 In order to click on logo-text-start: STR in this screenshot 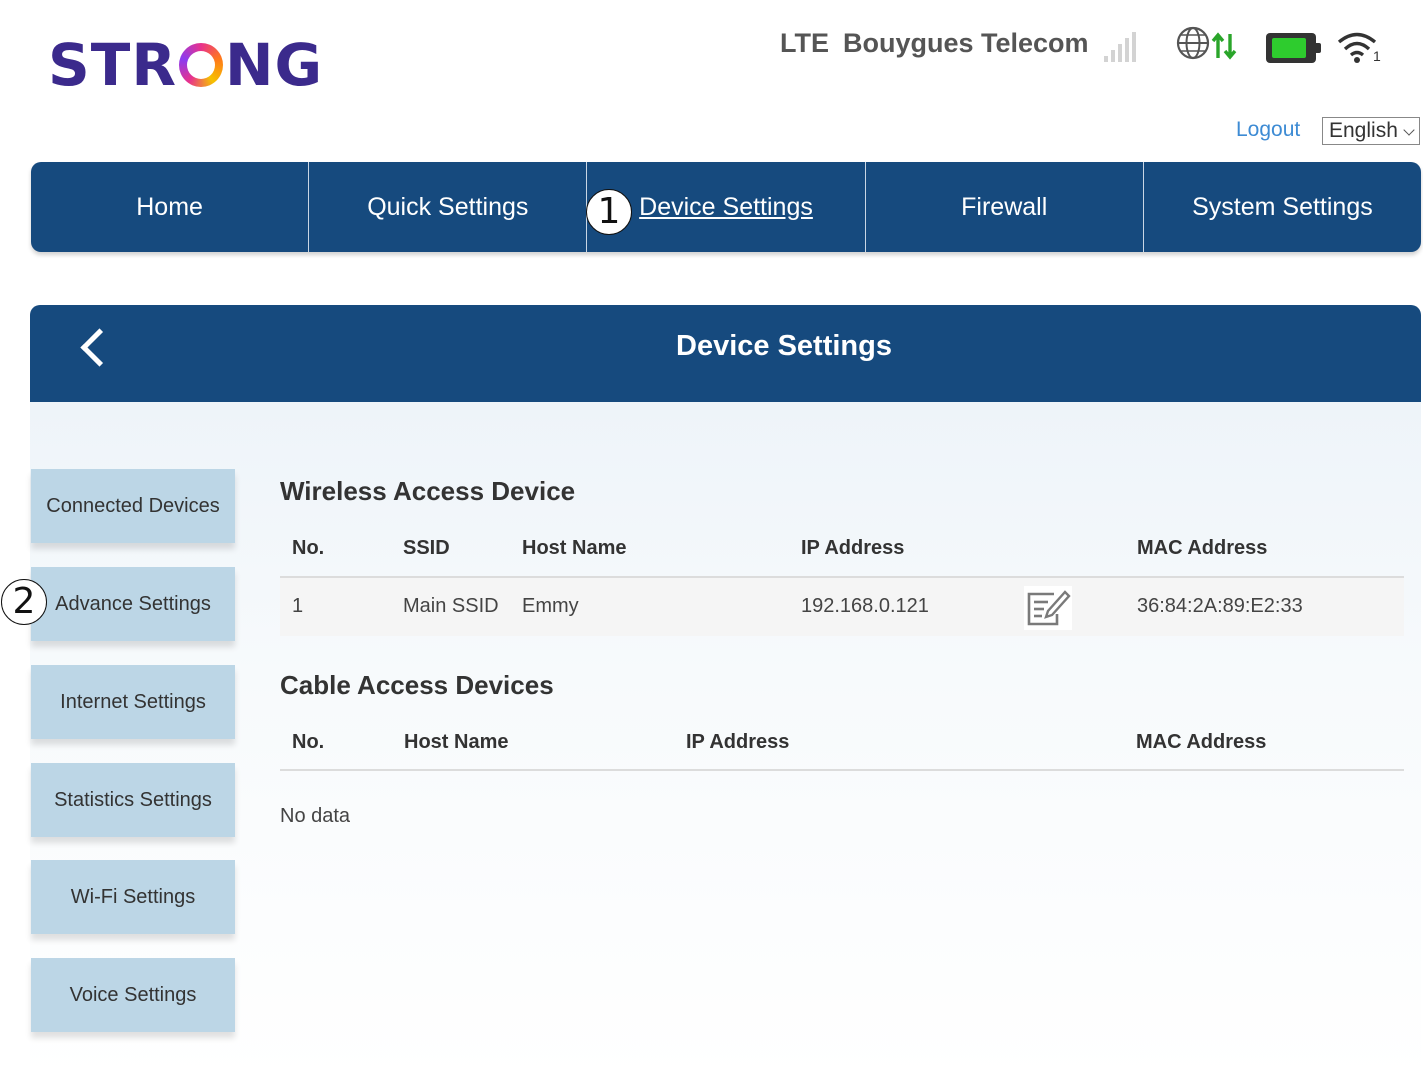, I will do `click(112, 65)`.